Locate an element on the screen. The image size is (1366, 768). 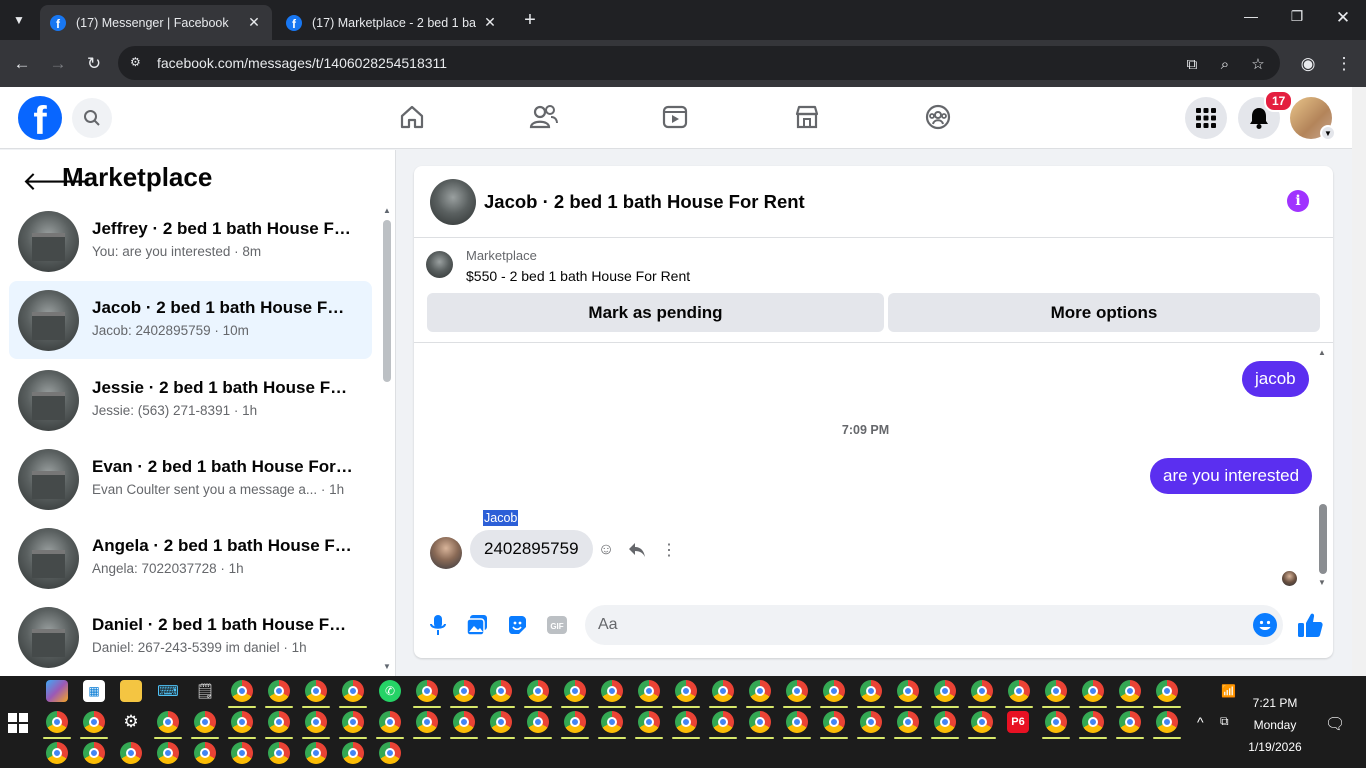
keyboard-icon: ⌨ is located at coordinates (168, 691).